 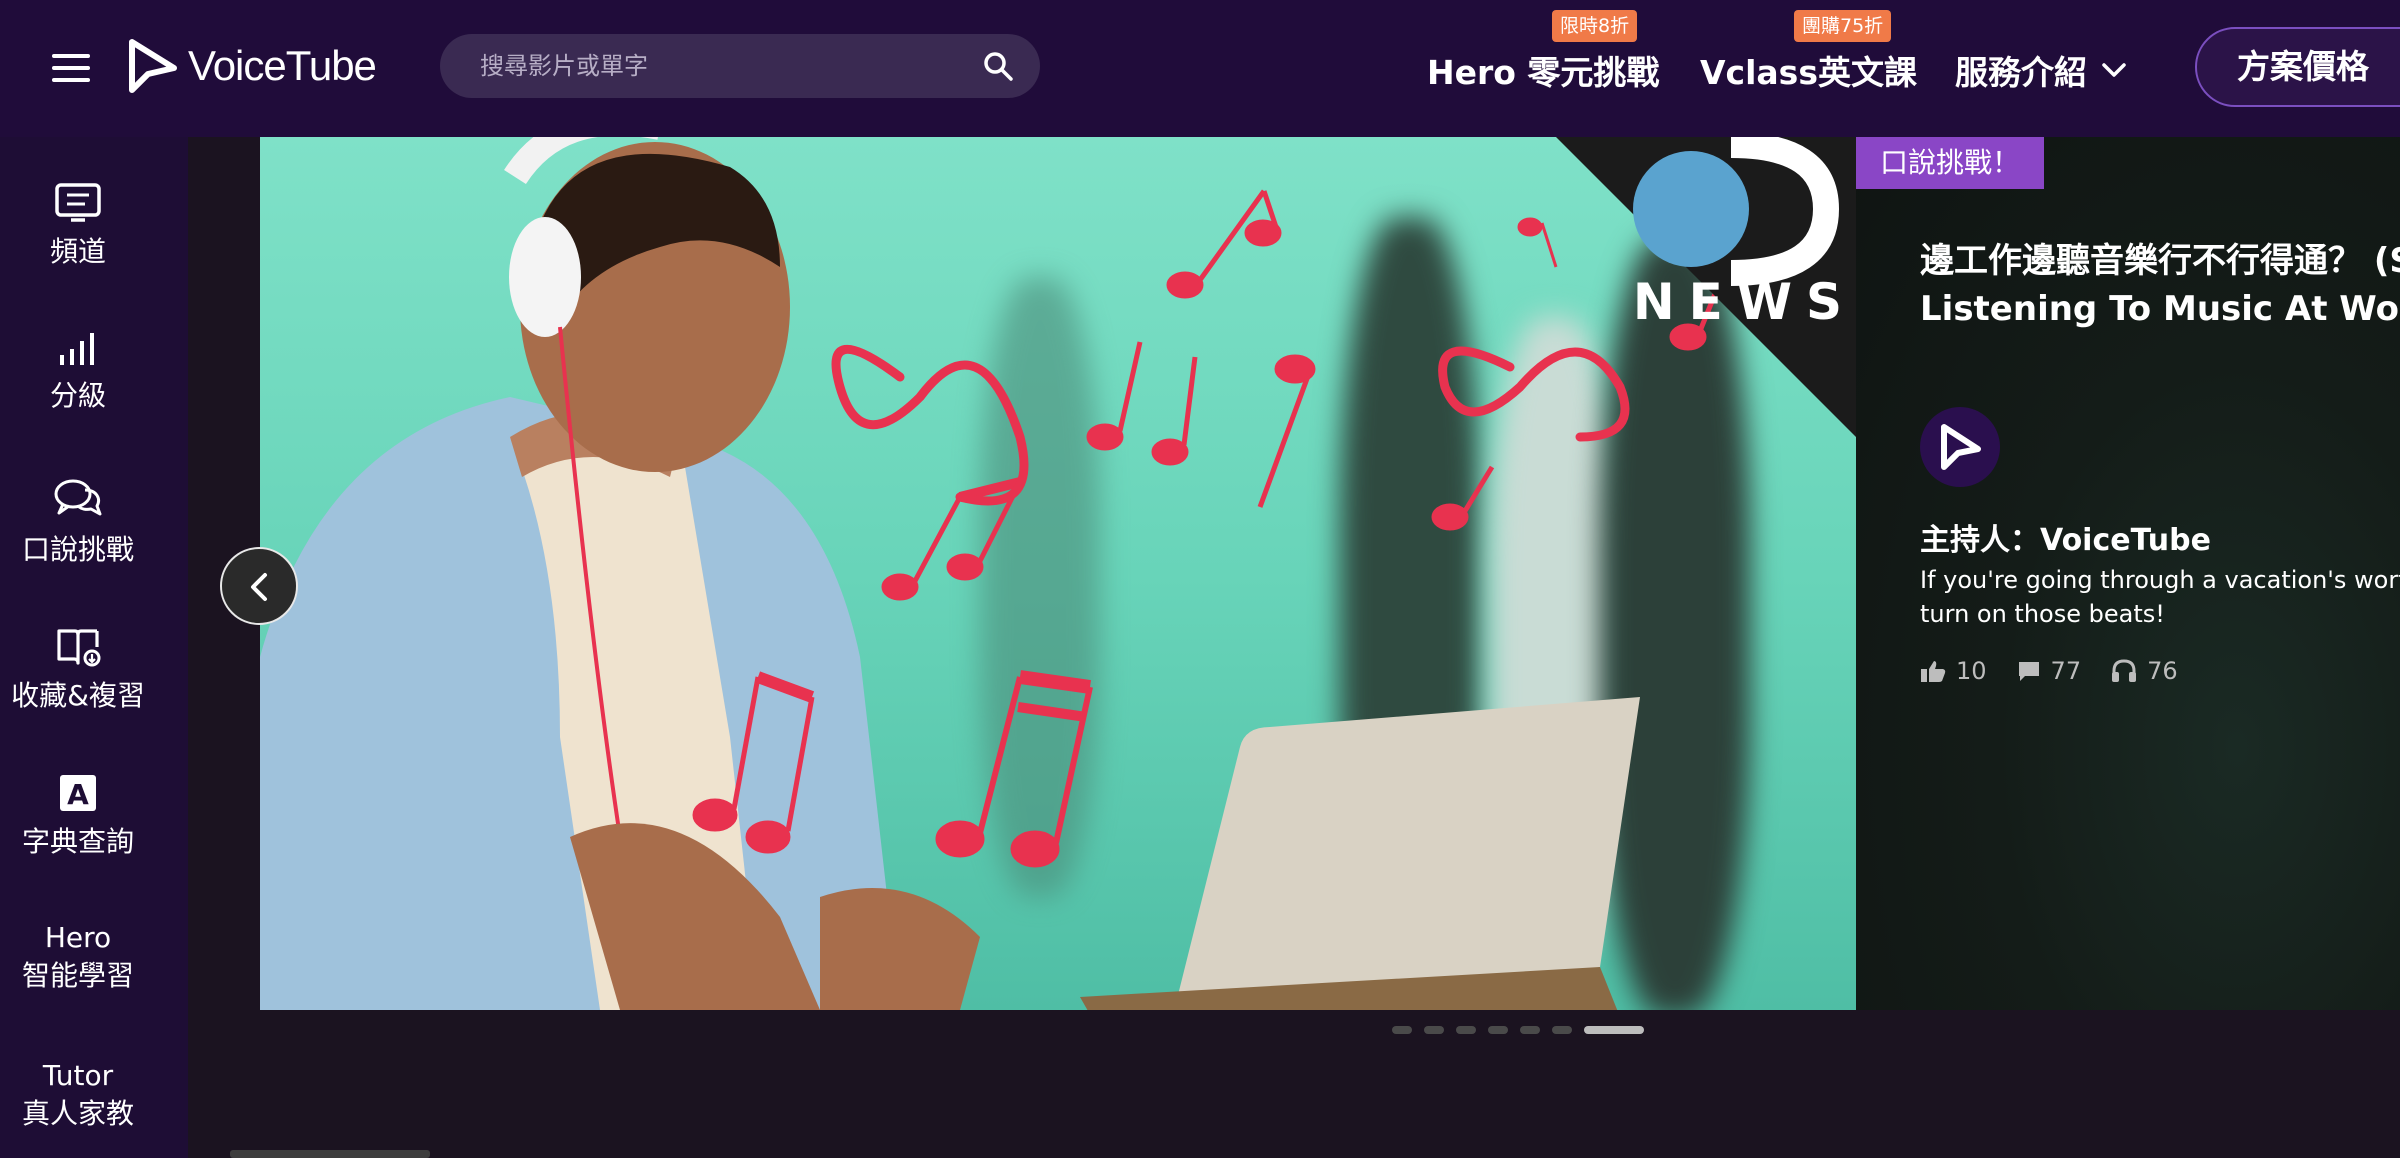 What do you see at coordinates (71, 68) in the screenshot?
I see `hamburger-menu-icon` at bounding box center [71, 68].